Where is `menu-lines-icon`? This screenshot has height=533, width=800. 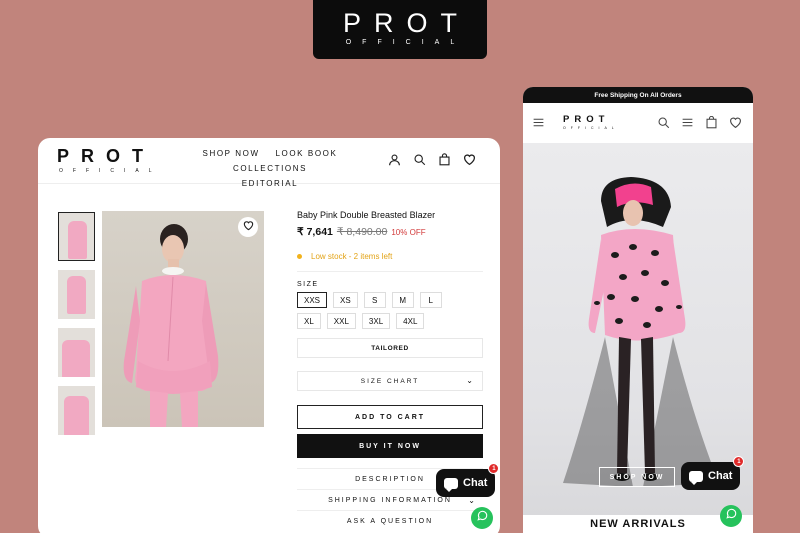
menu-lines-icon is located at coordinates (687, 122).